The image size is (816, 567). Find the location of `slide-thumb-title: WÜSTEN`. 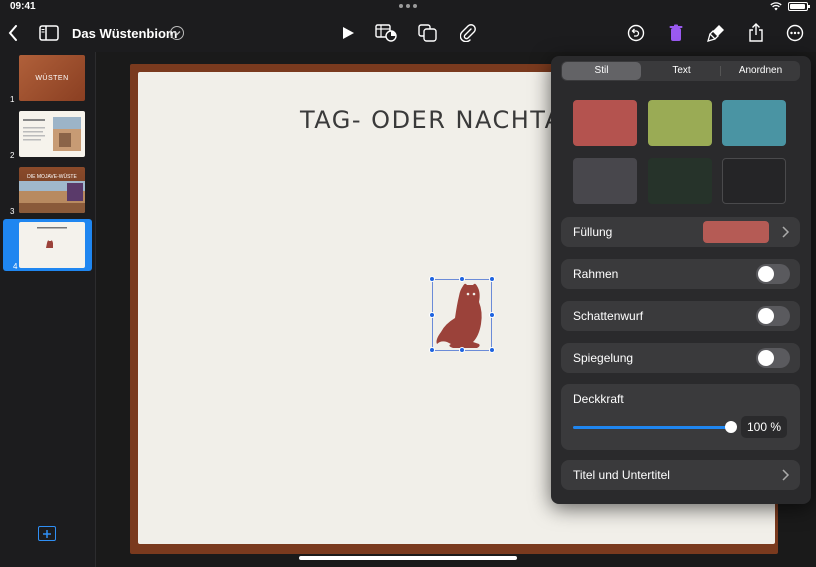

slide-thumb-title: WÜSTEN is located at coordinates (52, 78).